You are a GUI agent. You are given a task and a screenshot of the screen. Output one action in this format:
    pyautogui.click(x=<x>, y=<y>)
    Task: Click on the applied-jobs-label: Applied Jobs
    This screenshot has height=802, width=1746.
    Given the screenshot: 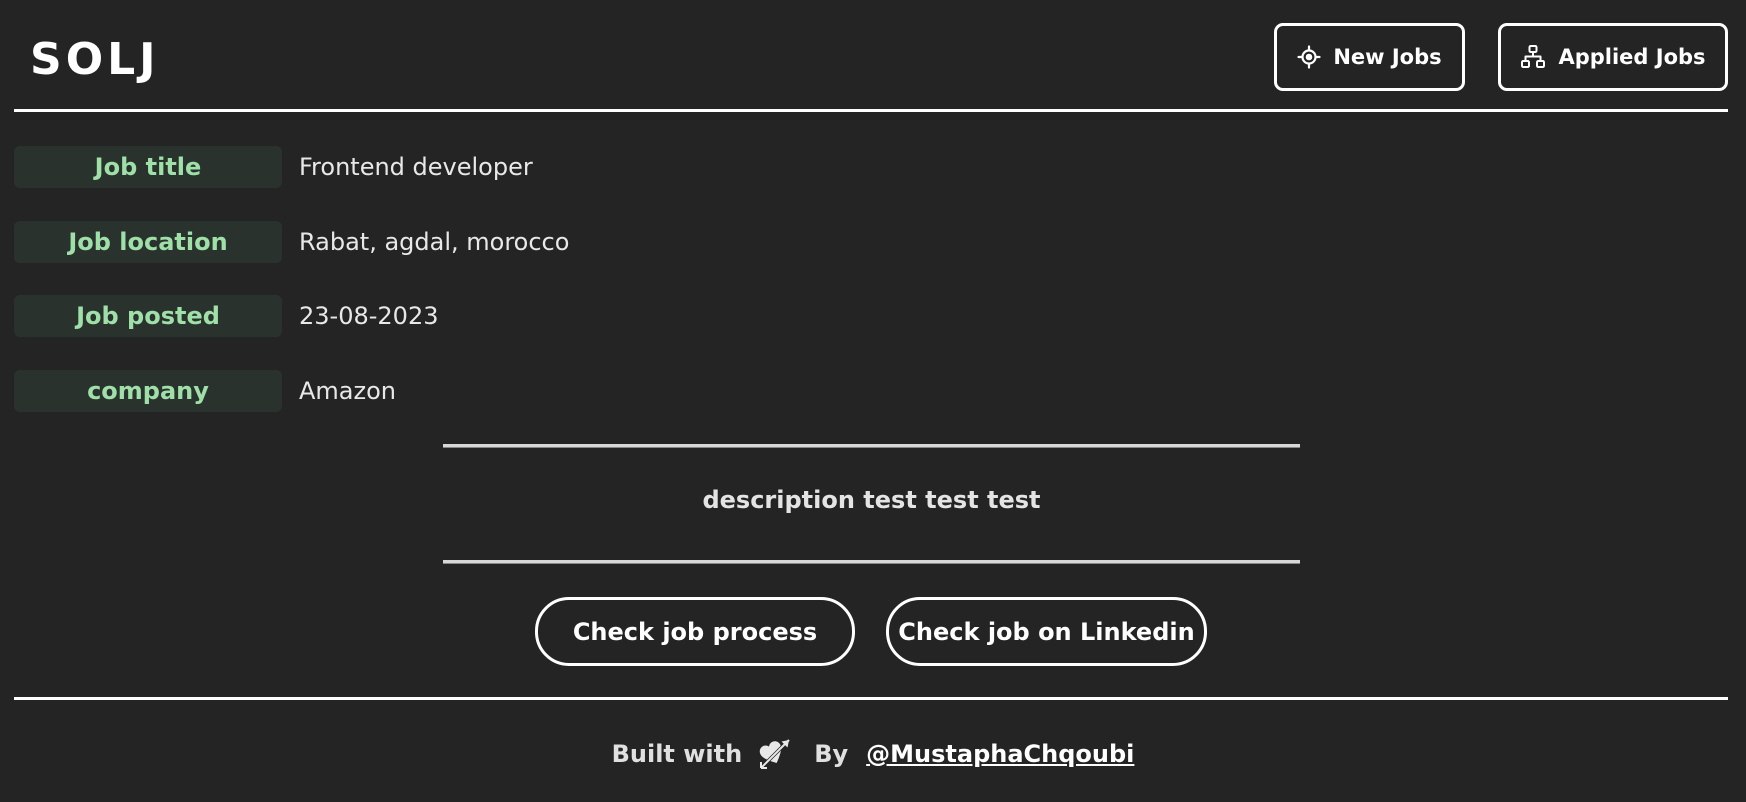 What is the action you would take?
    pyautogui.click(x=1632, y=57)
    